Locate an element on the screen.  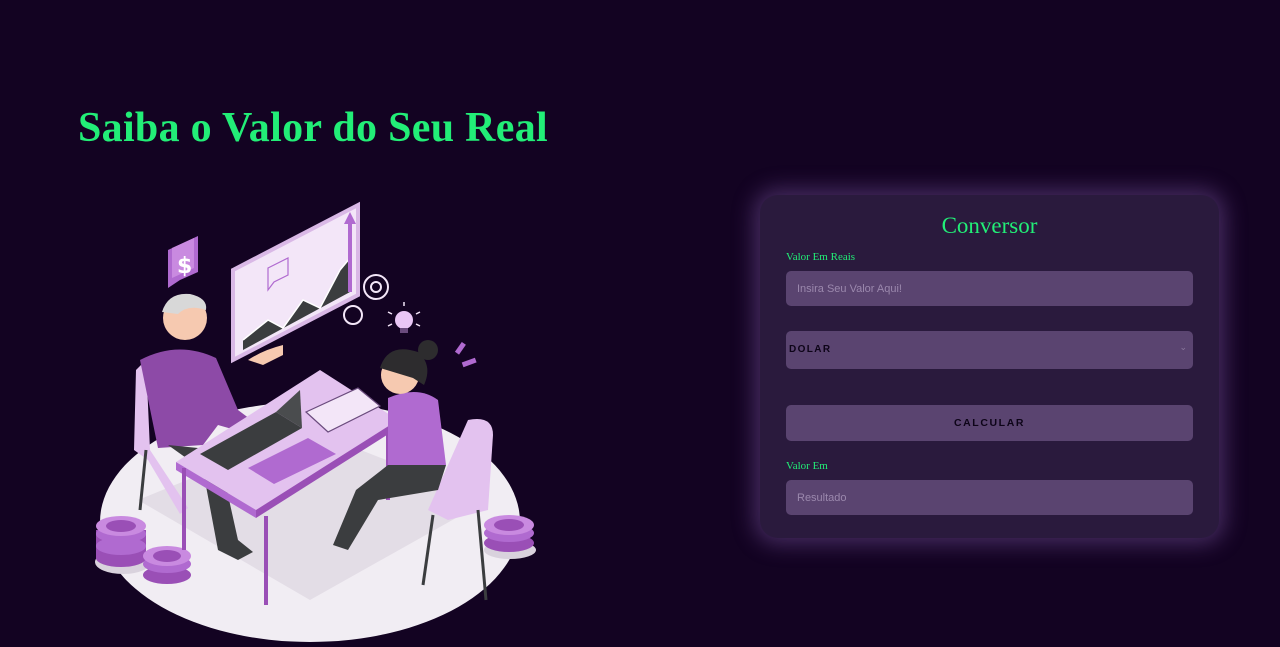
chart-board is located at coordinates (295, 282).